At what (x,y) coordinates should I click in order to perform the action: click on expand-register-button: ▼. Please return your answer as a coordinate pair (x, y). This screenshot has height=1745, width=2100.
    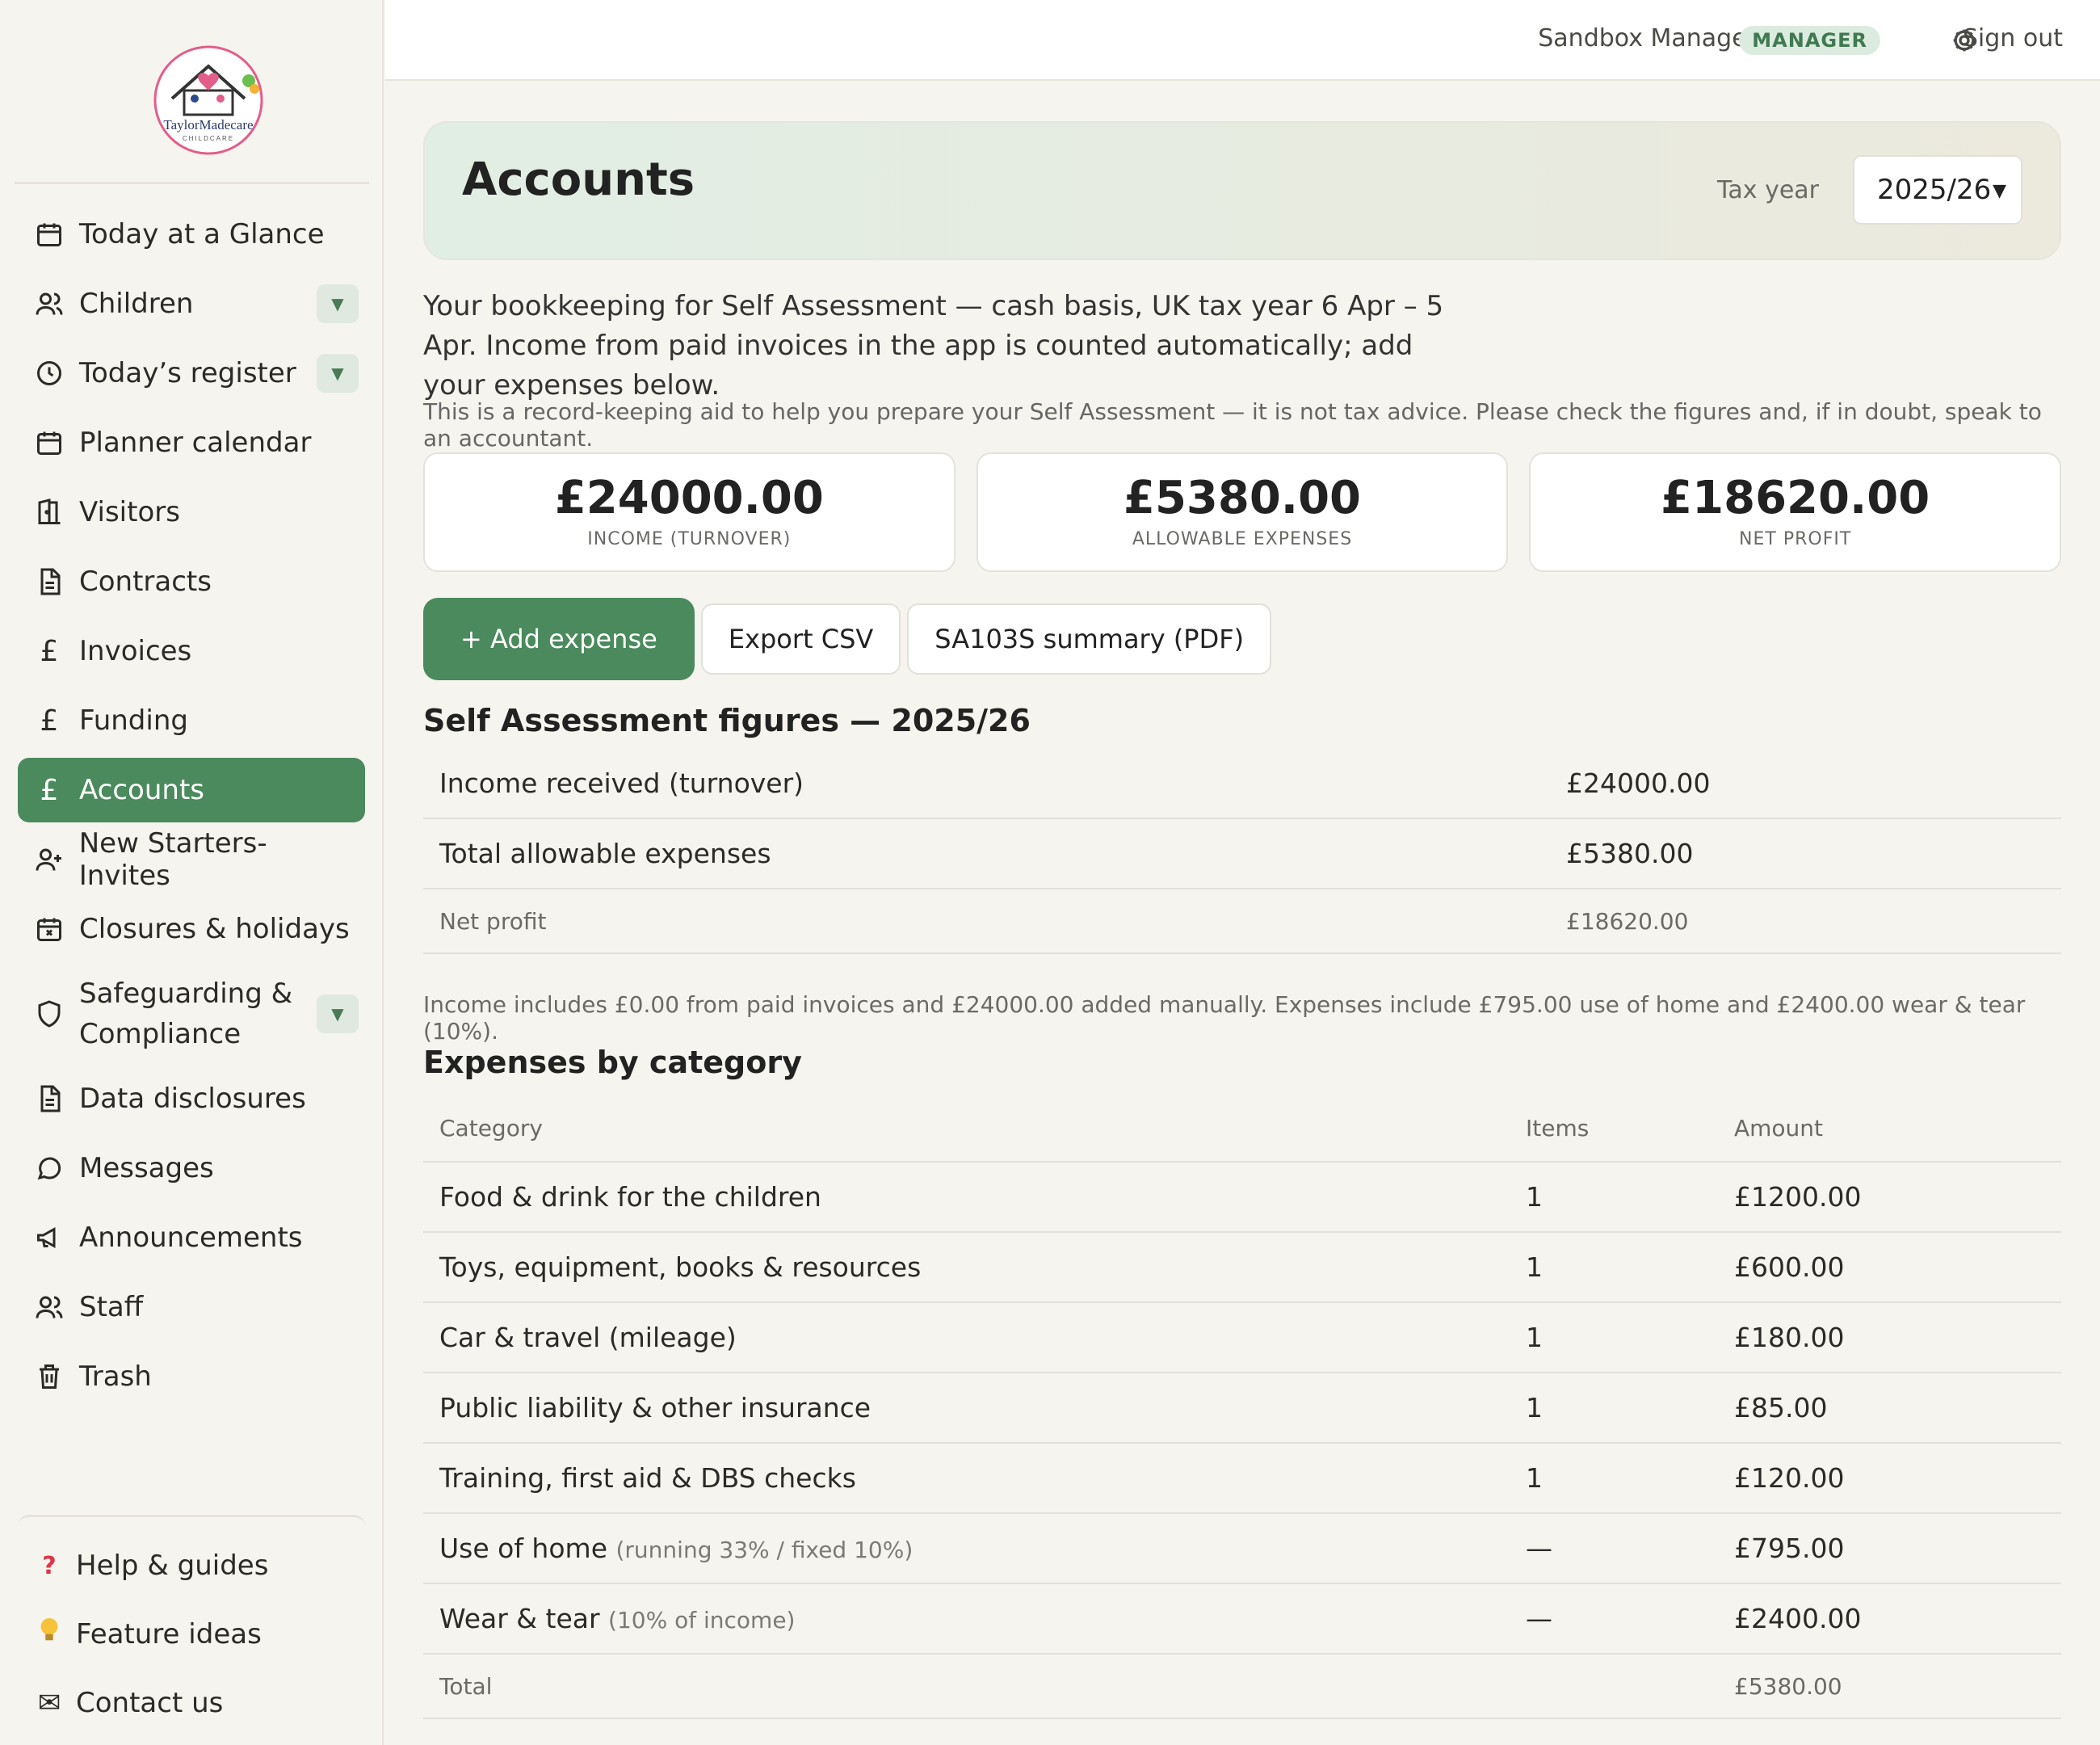
    Looking at the image, I should click on (338, 373).